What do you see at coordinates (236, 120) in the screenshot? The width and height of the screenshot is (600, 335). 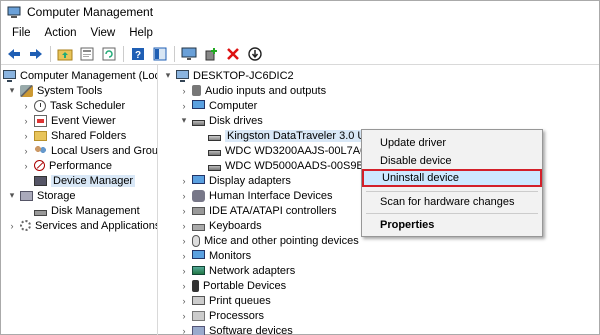 I see `device-category-label: Disk drives` at bounding box center [236, 120].